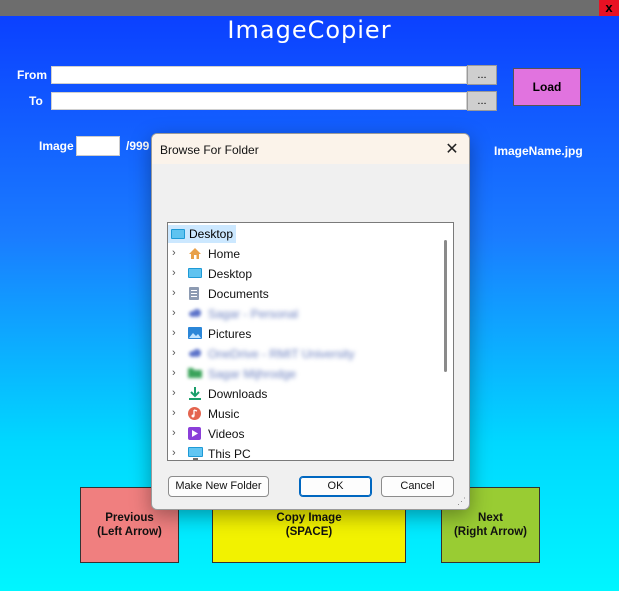 The height and width of the screenshot is (591, 619). What do you see at coordinates (195, 333) in the screenshot?
I see `pictures-icon` at bounding box center [195, 333].